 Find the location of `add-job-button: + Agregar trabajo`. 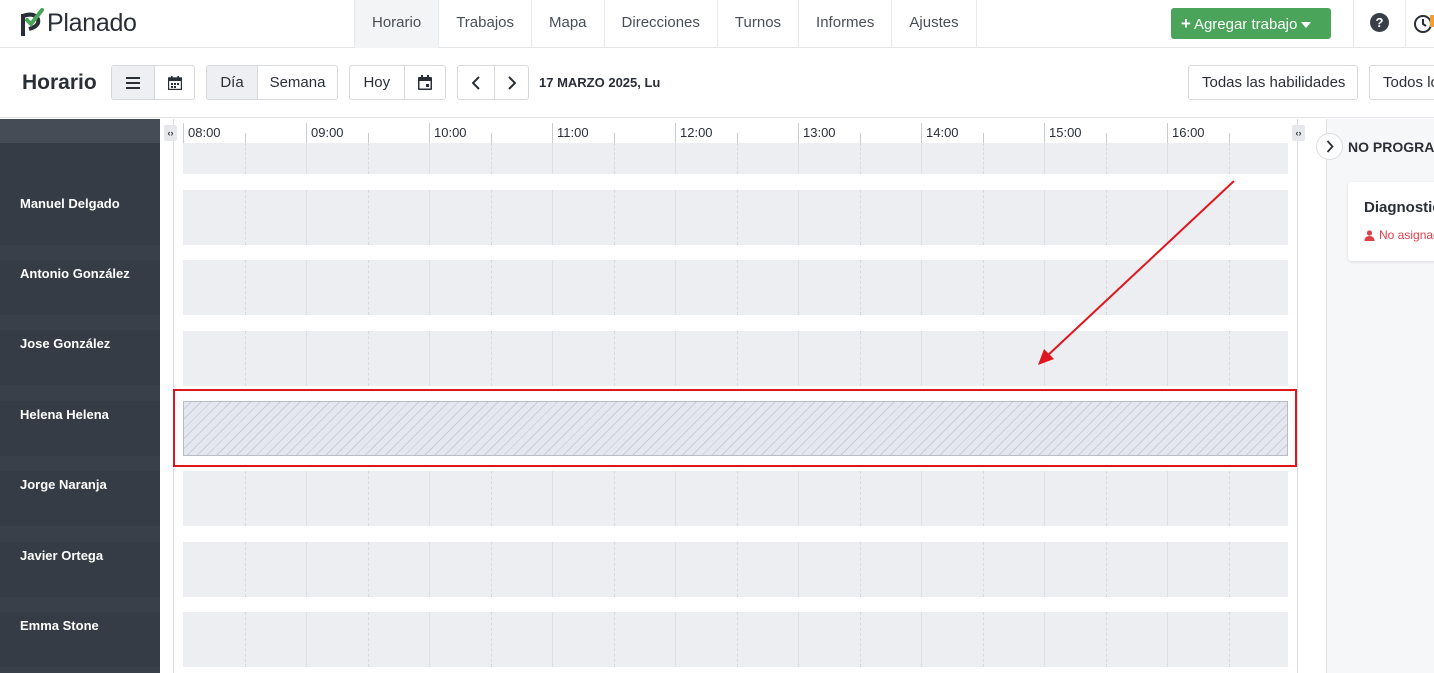

add-job-button: + Agregar trabajo is located at coordinates (1251, 23).